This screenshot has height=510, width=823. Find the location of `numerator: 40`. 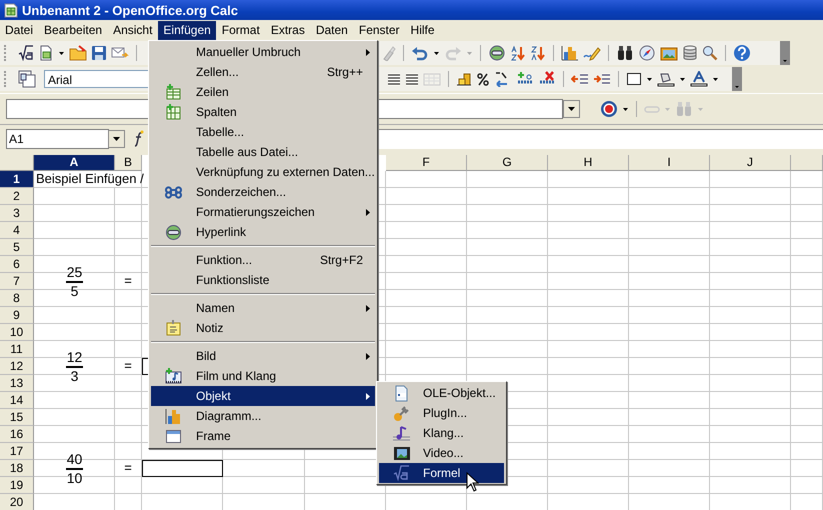

numerator: 40 is located at coordinates (75, 461).